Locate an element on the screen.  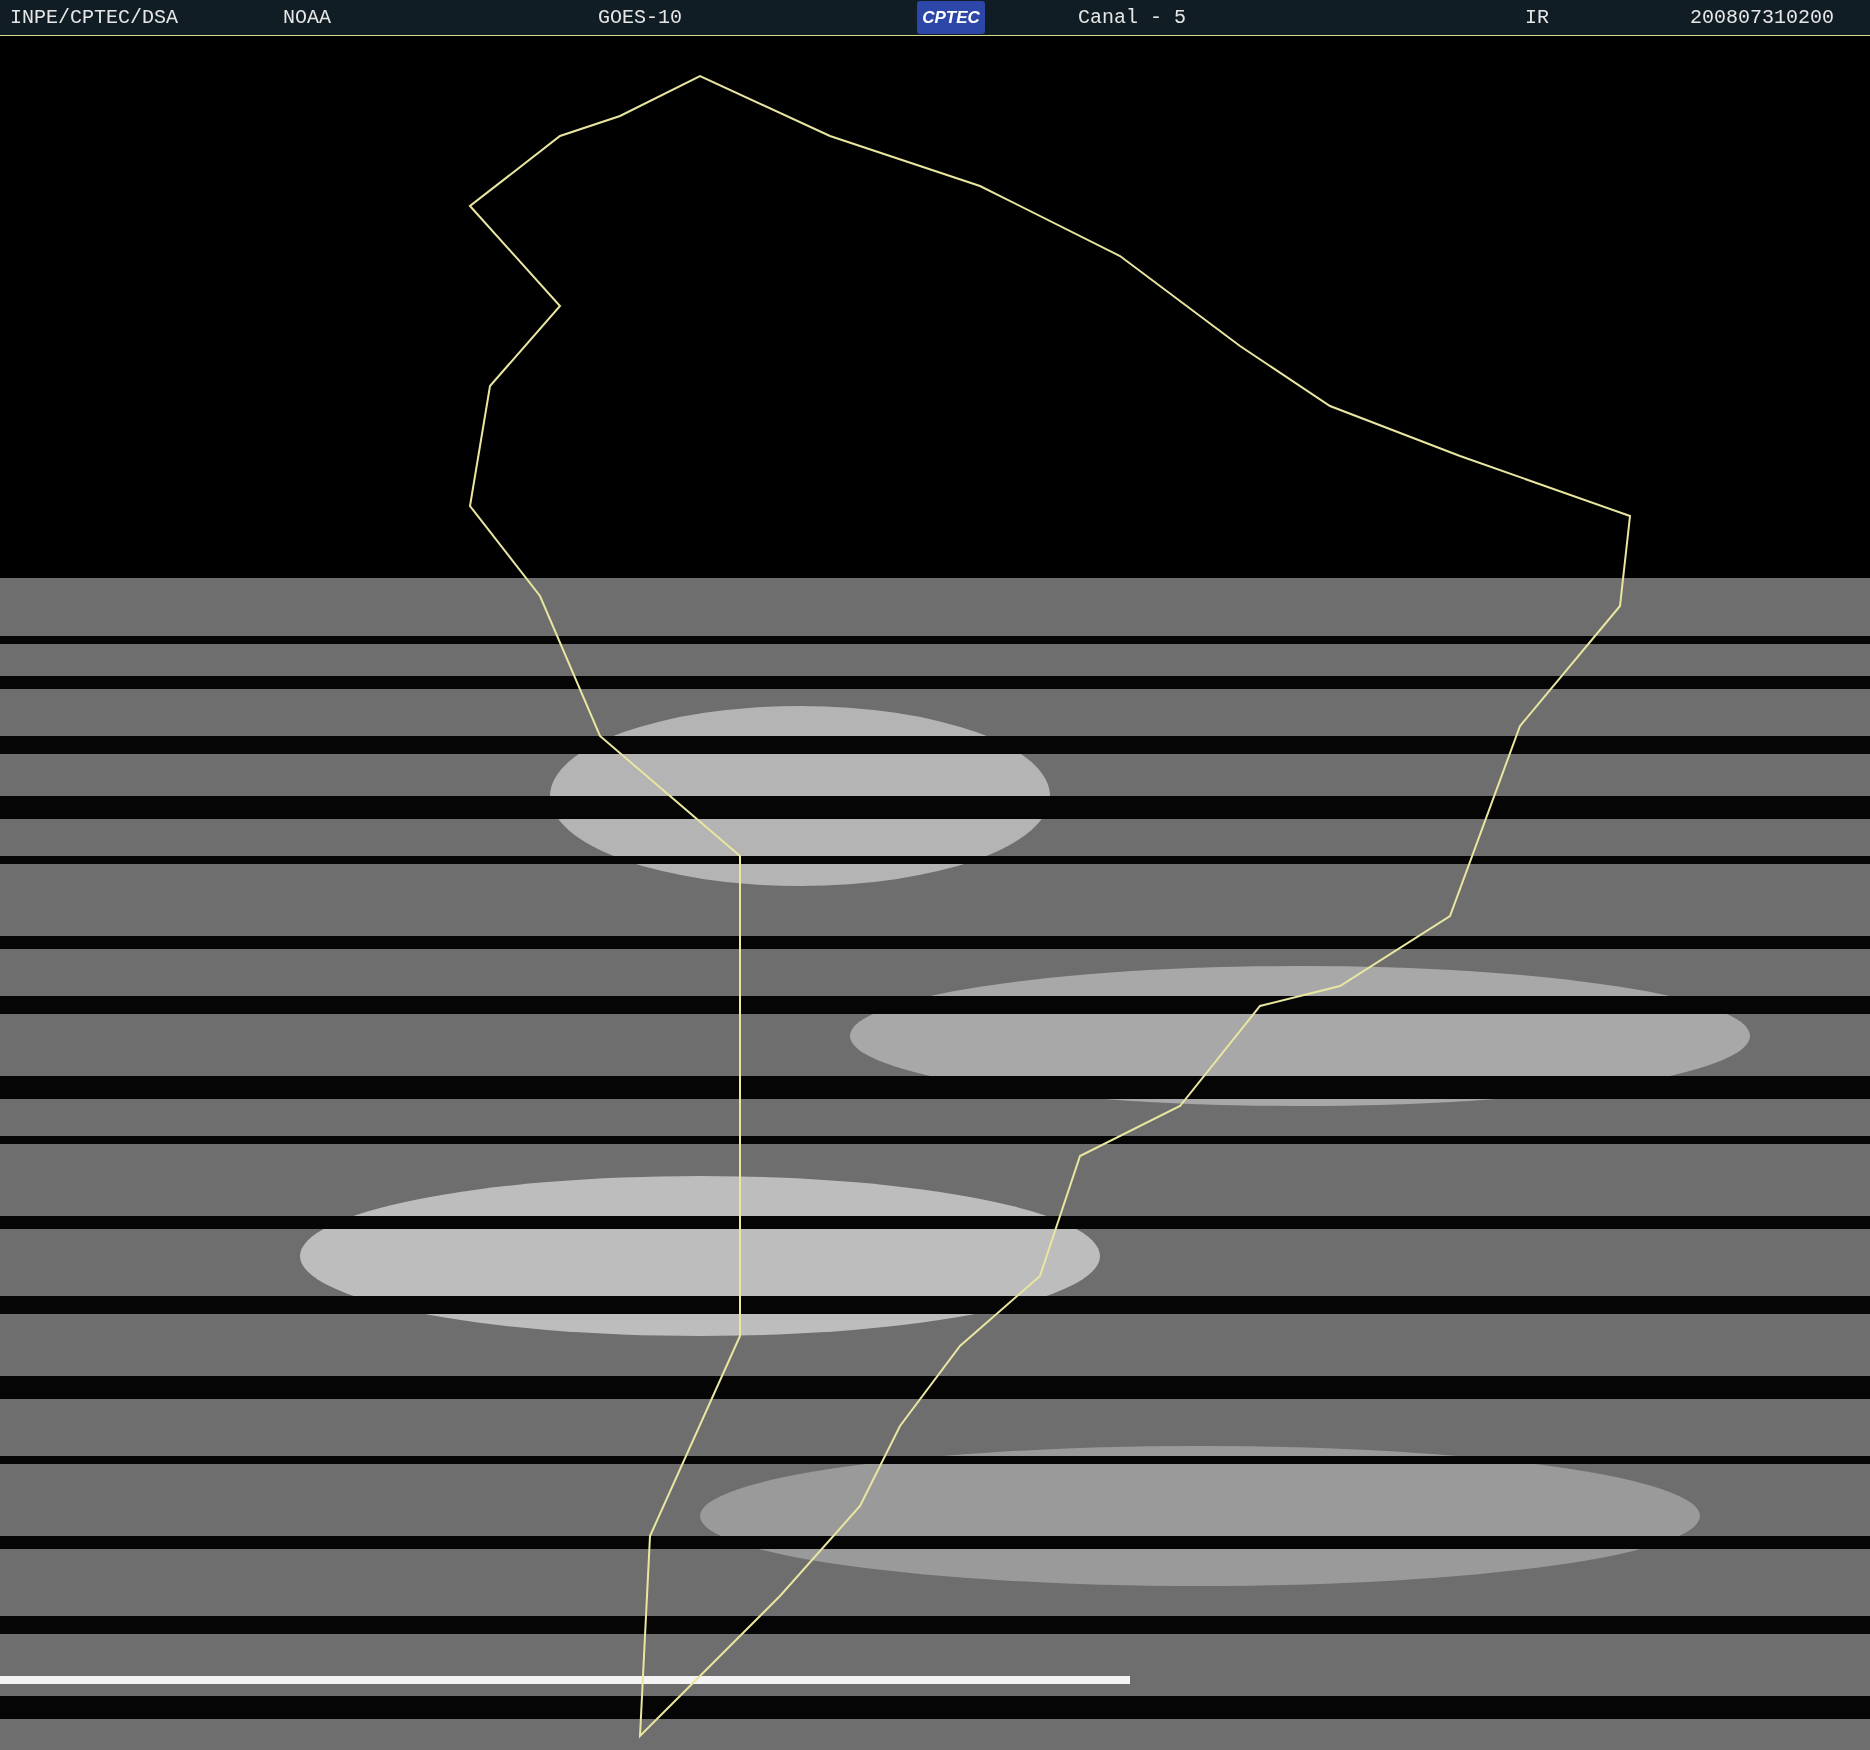
header-label: IR is located at coordinates (1537, 18).